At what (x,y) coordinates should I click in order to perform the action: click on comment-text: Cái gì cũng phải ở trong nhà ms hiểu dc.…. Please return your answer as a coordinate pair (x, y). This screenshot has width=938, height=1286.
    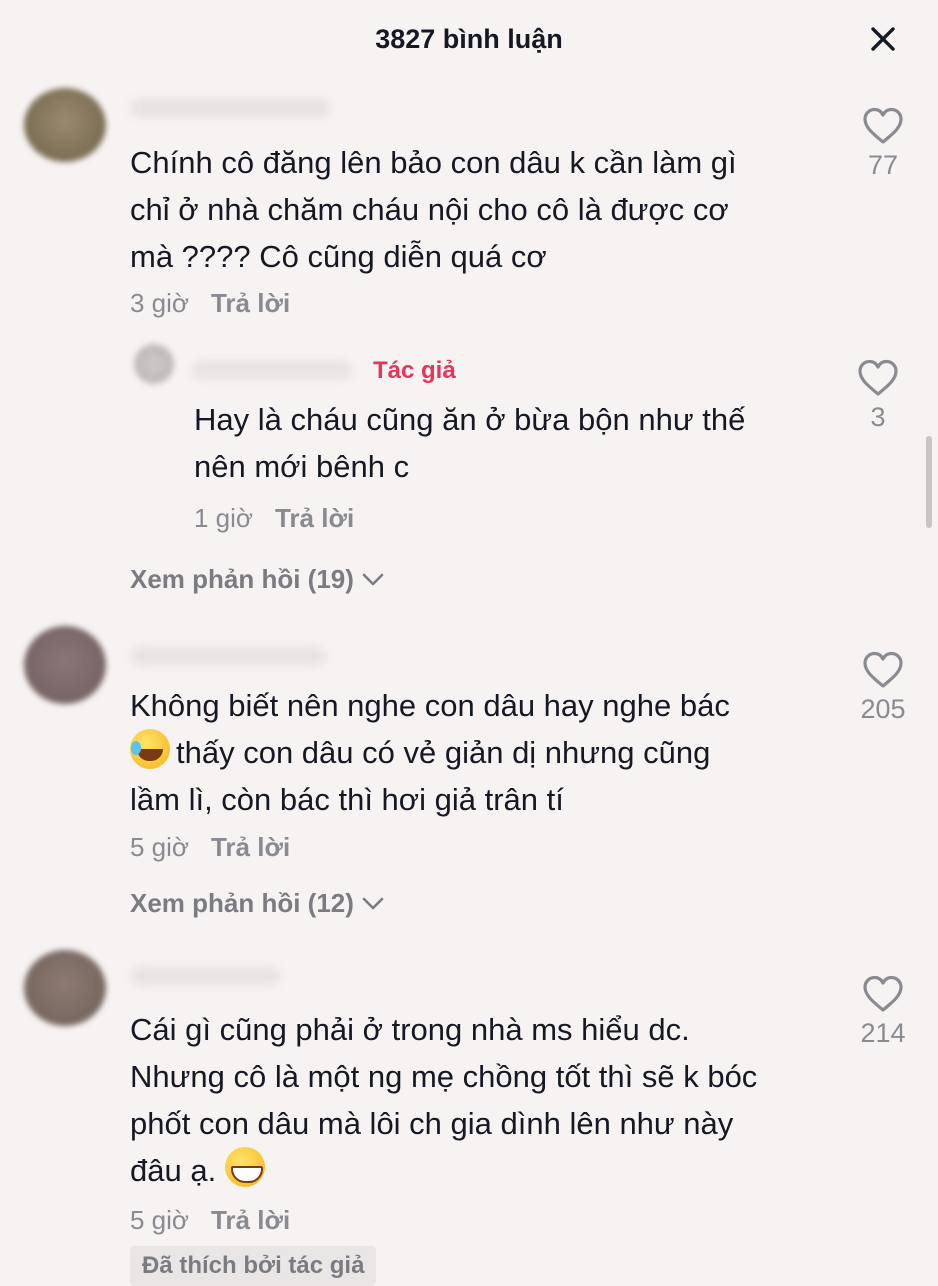
    Looking at the image, I should click on (444, 1100).